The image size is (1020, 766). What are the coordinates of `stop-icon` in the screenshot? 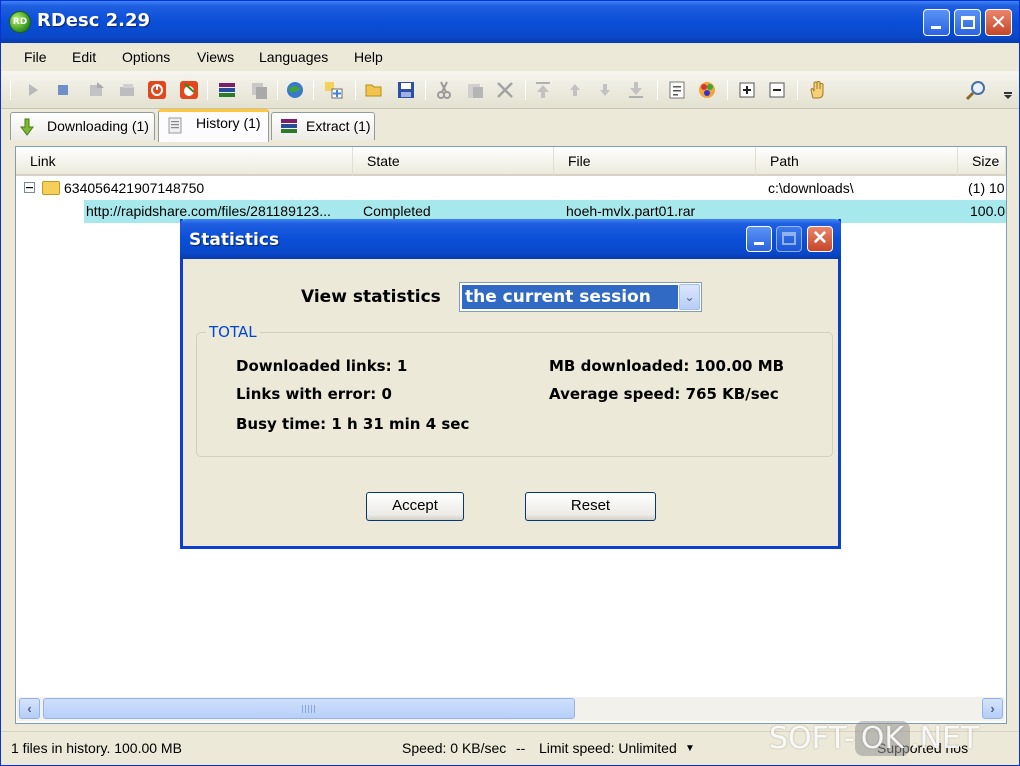 It's located at (63, 90).